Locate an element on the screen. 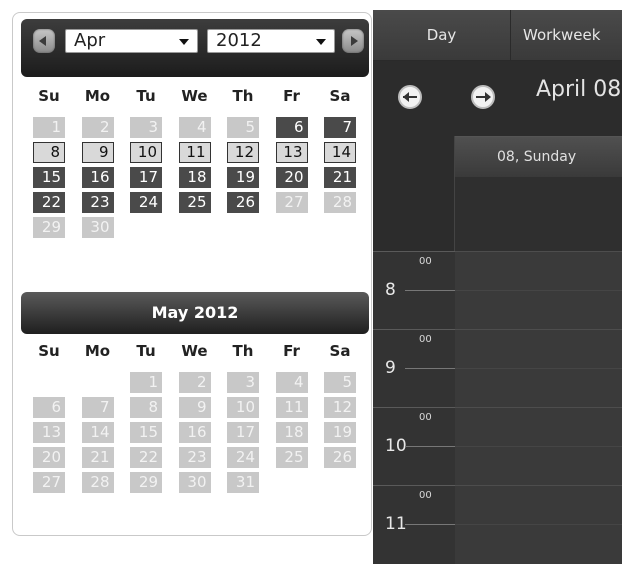 The image size is (622, 564). may-day-cell: 18 is located at coordinates (291, 432).